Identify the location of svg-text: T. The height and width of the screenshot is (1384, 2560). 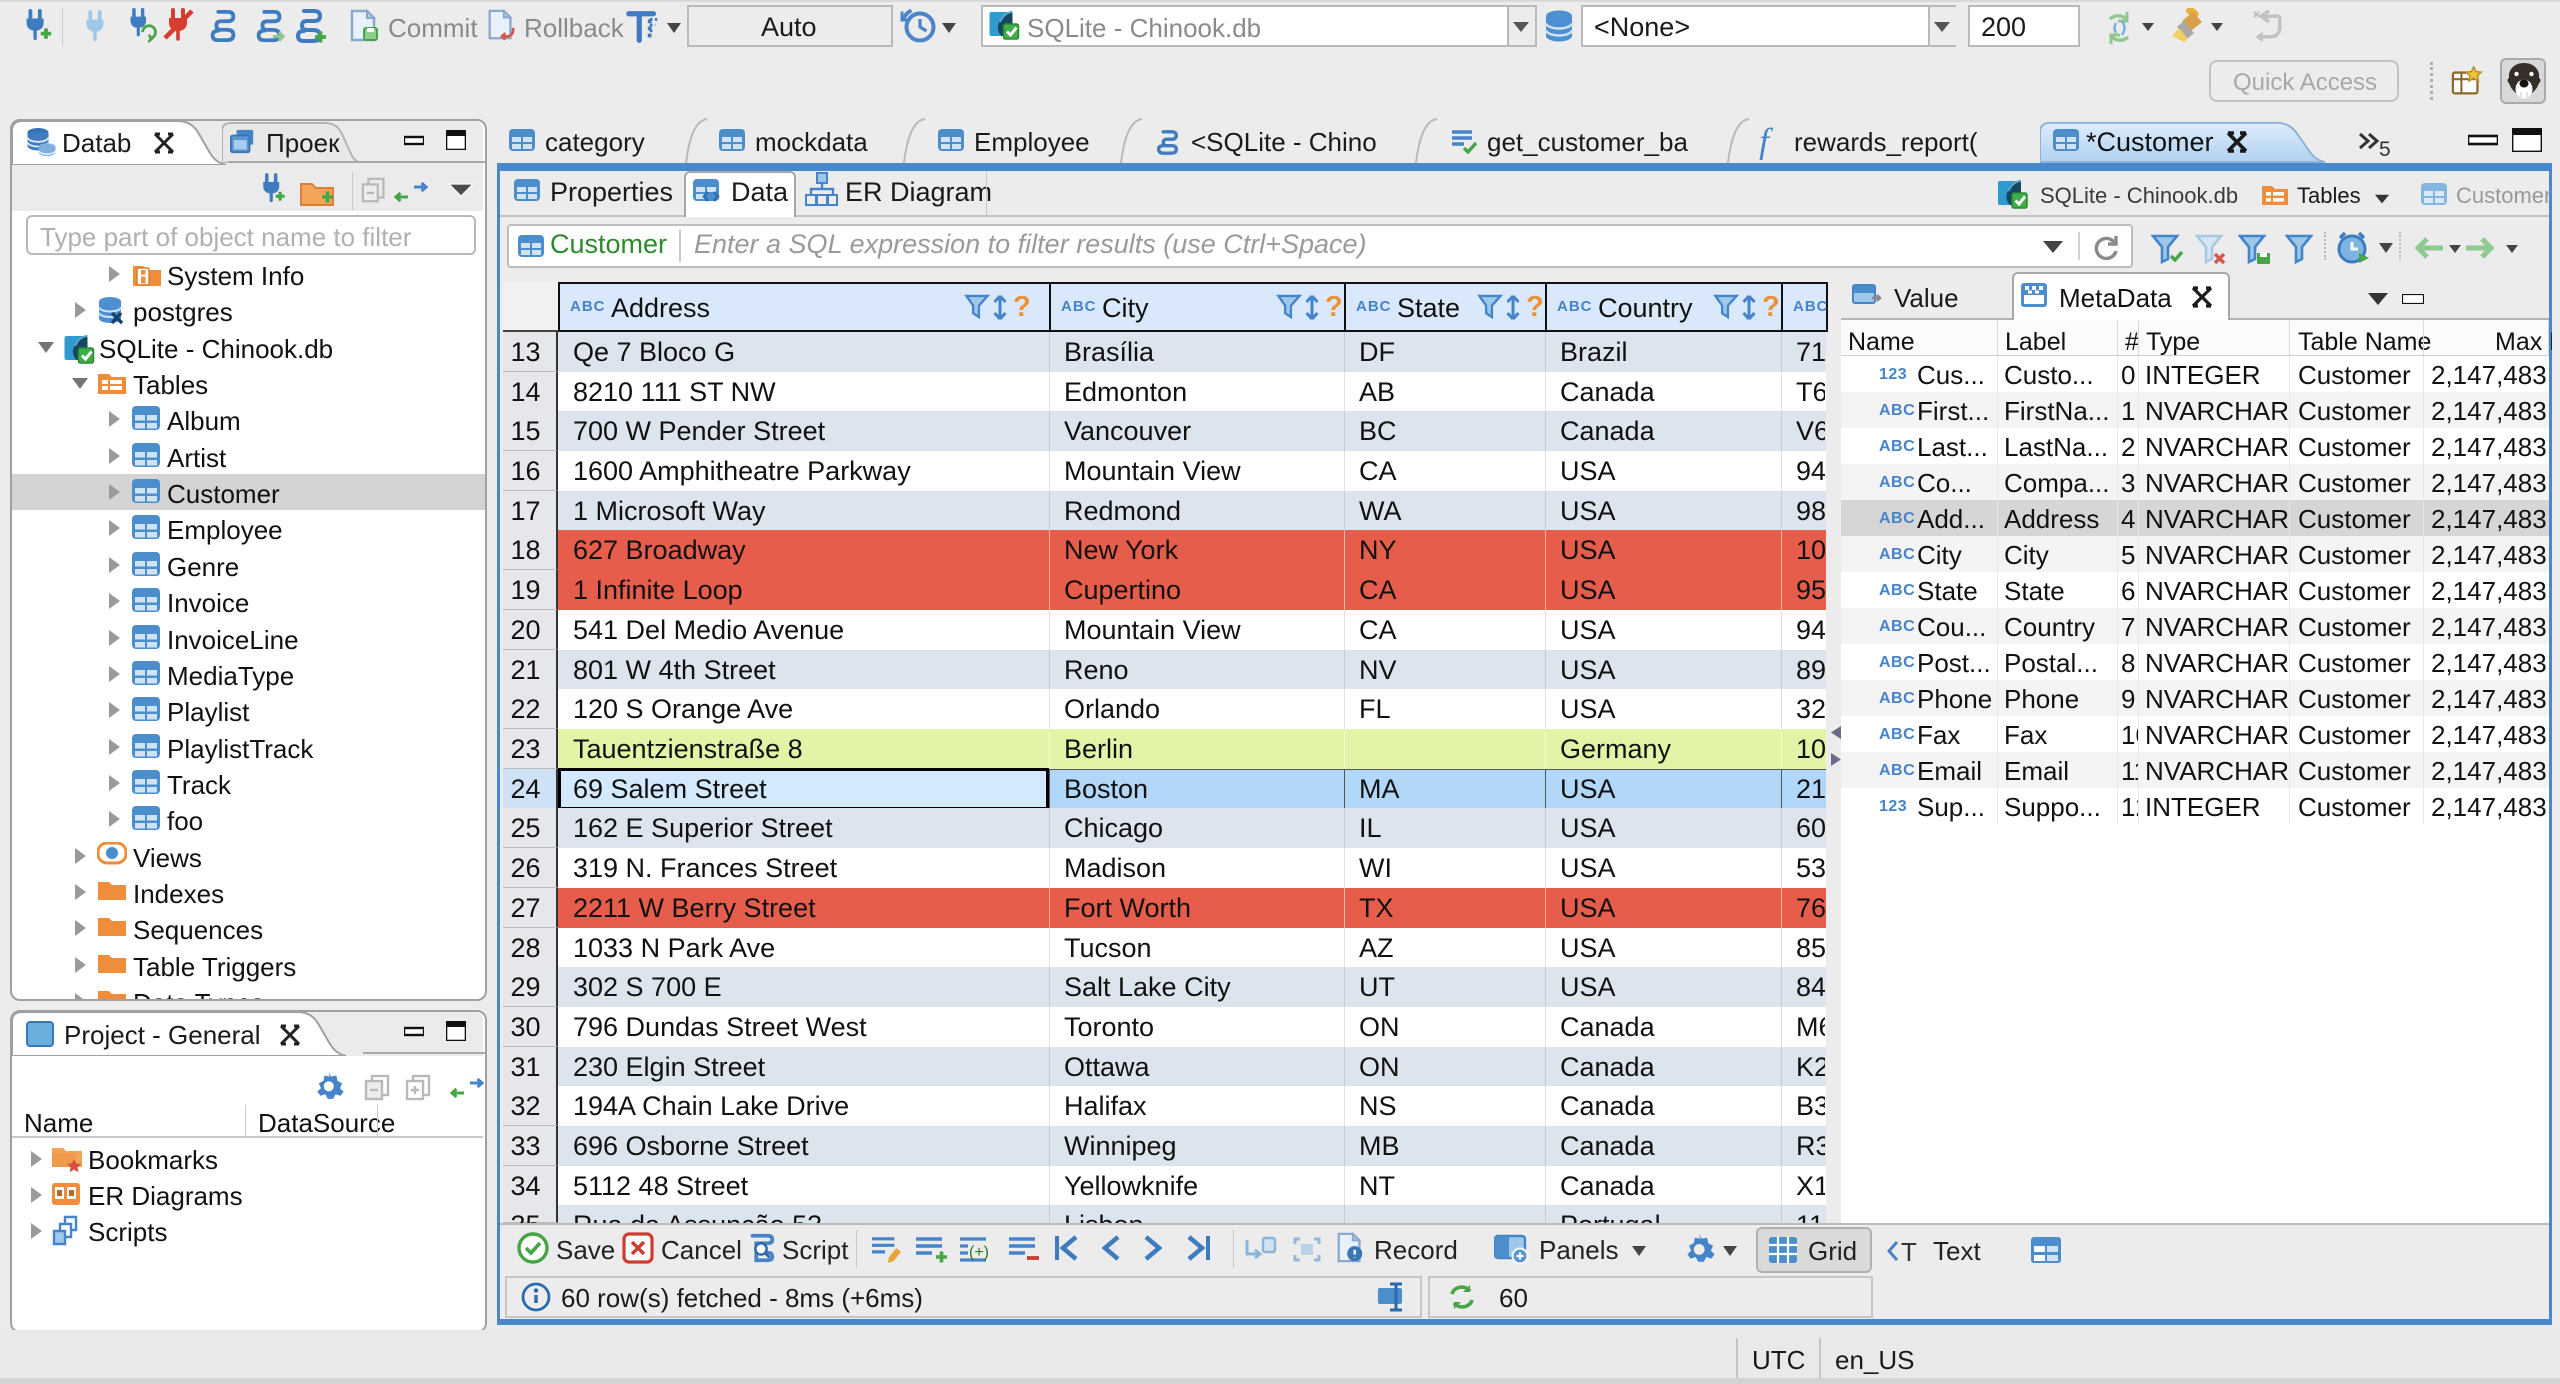
(1909, 1251).